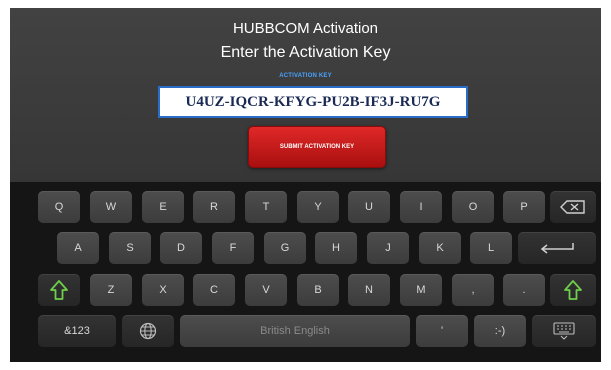 The image size is (611, 370). Describe the element at coordinates (111, 207) in the screenshot. I see `key-w: W` at that location.